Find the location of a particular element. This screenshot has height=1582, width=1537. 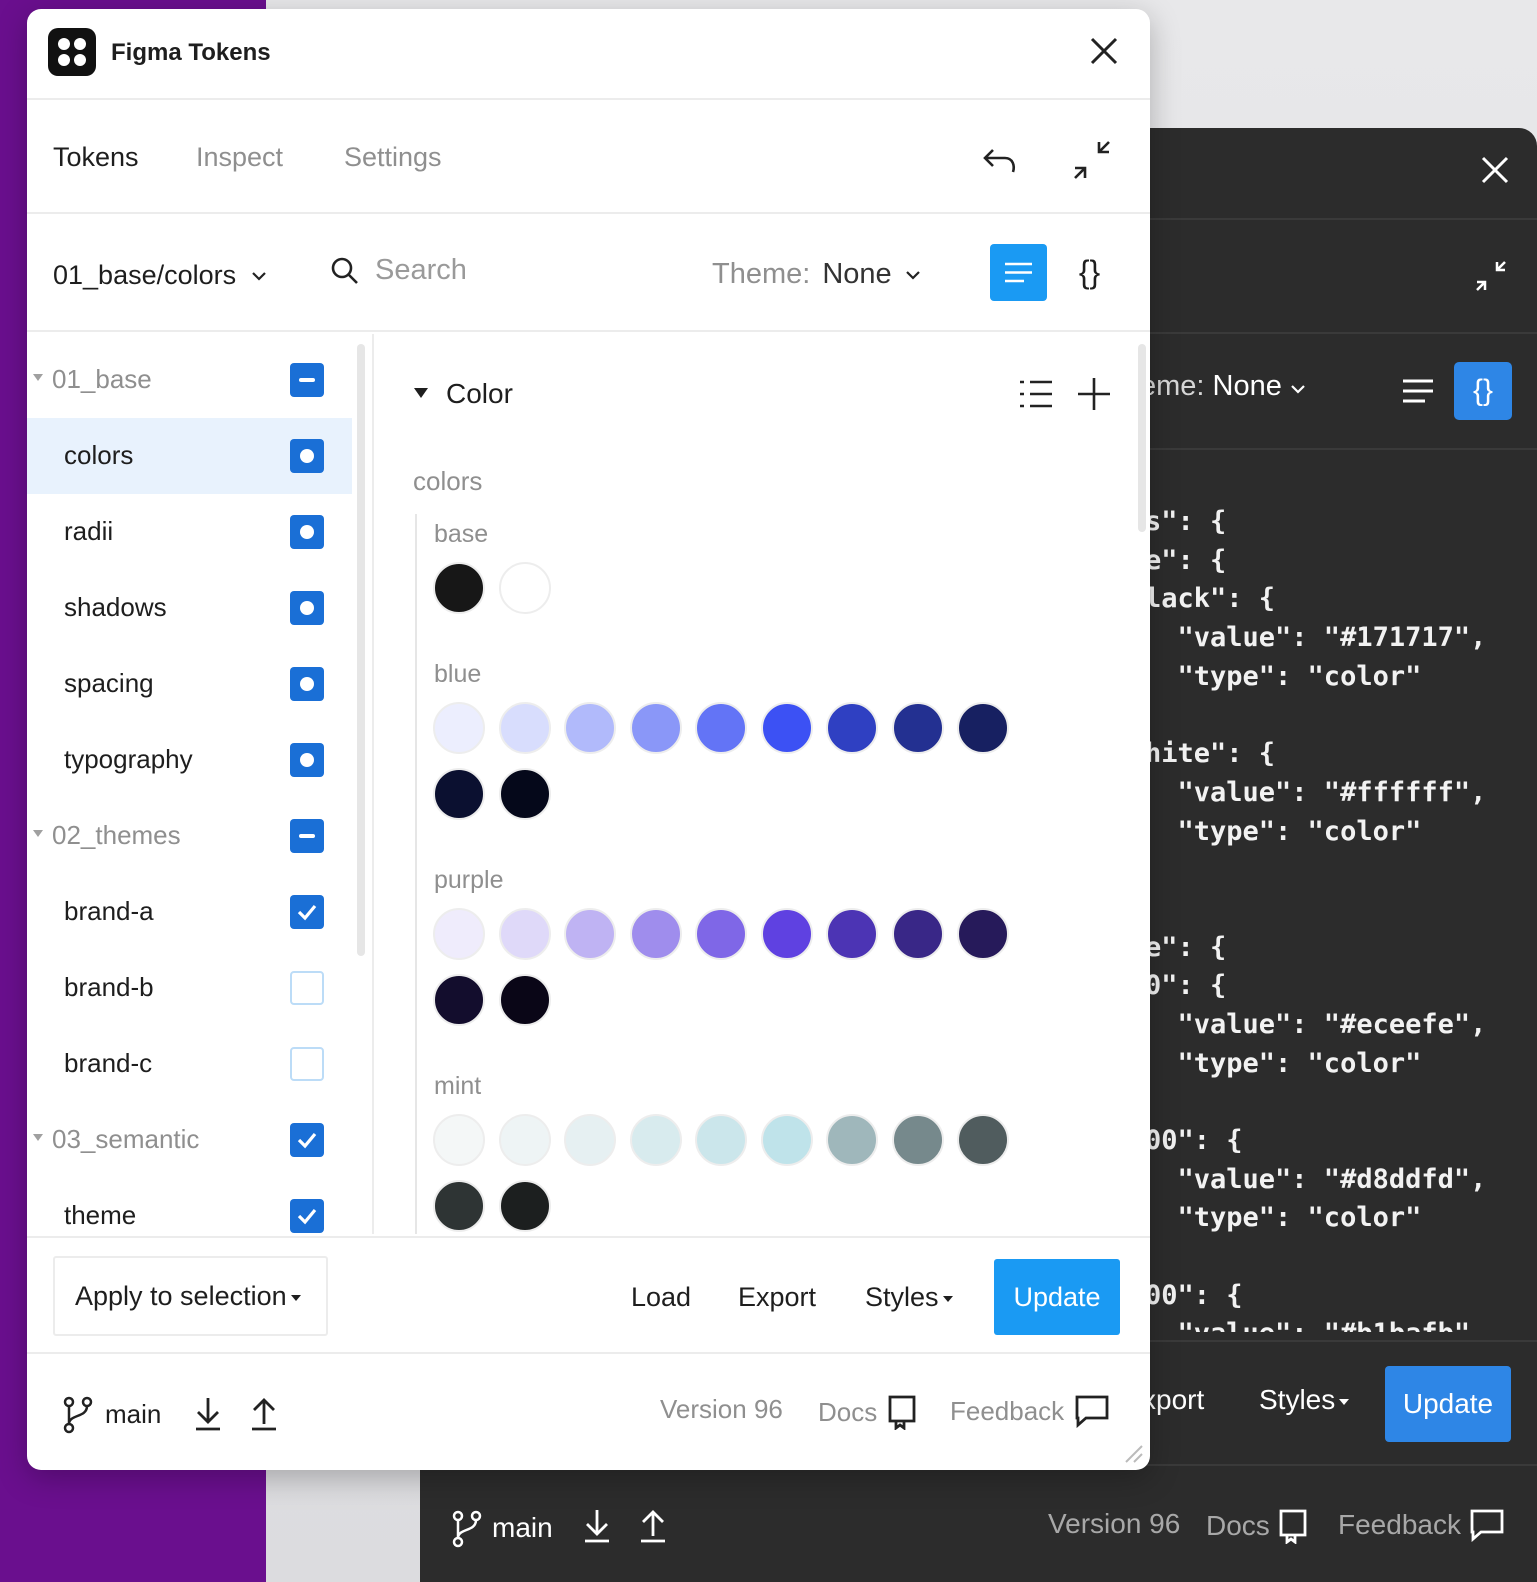

sidebar-item: spacing is located at coordinates (189, 684).